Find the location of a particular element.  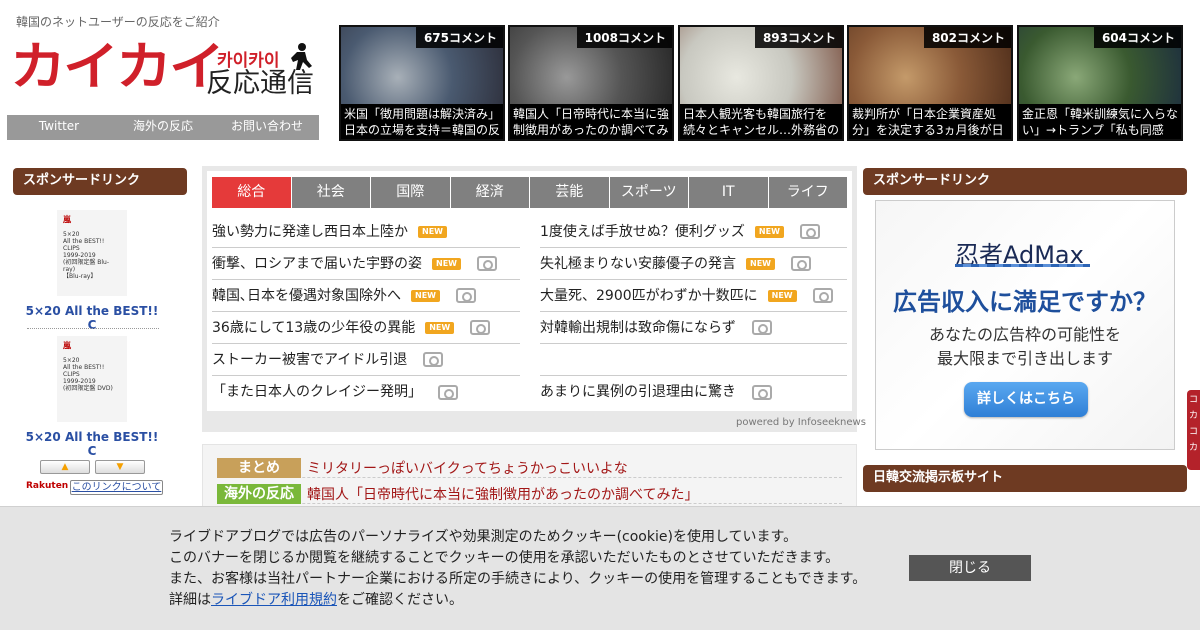

nav-overseas: 海外の反応 is located at coordinates (163, 127).